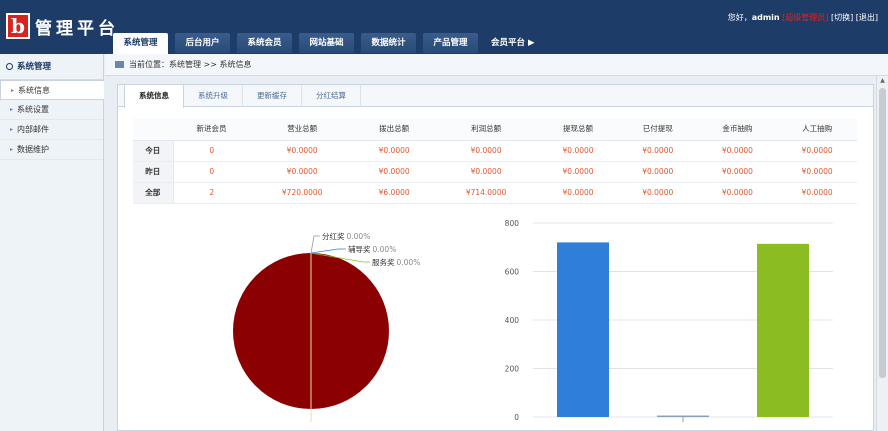 The height and width of the screenshot is (431, 888). Describe the element at coordinates (867, 17) in the screenshot. I see `logout-link: [退出]` at that location.